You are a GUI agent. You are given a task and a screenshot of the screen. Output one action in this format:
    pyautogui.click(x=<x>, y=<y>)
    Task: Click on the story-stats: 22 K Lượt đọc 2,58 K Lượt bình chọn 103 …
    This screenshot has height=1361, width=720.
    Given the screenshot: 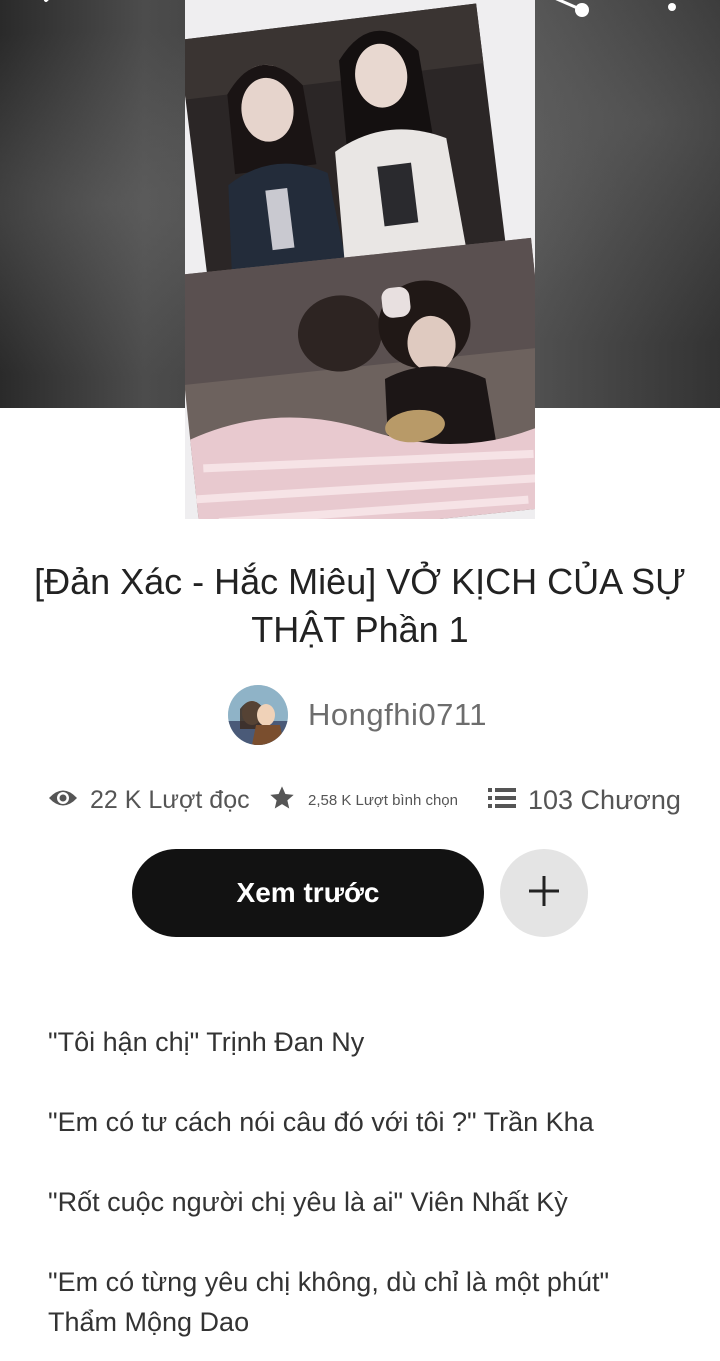 What is the action you would take?
    pyautogui.click(x=368, y=800)
    